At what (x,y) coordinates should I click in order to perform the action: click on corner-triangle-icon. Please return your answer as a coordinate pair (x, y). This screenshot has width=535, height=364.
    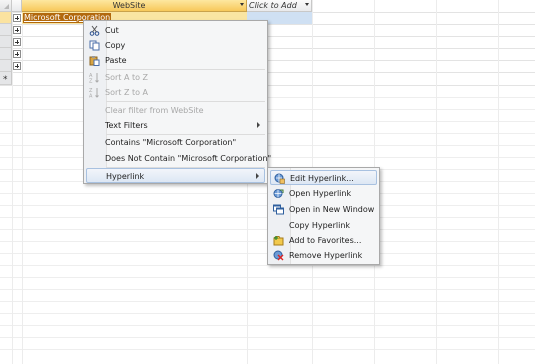
    Looking at the image, I should click on (6, 6).